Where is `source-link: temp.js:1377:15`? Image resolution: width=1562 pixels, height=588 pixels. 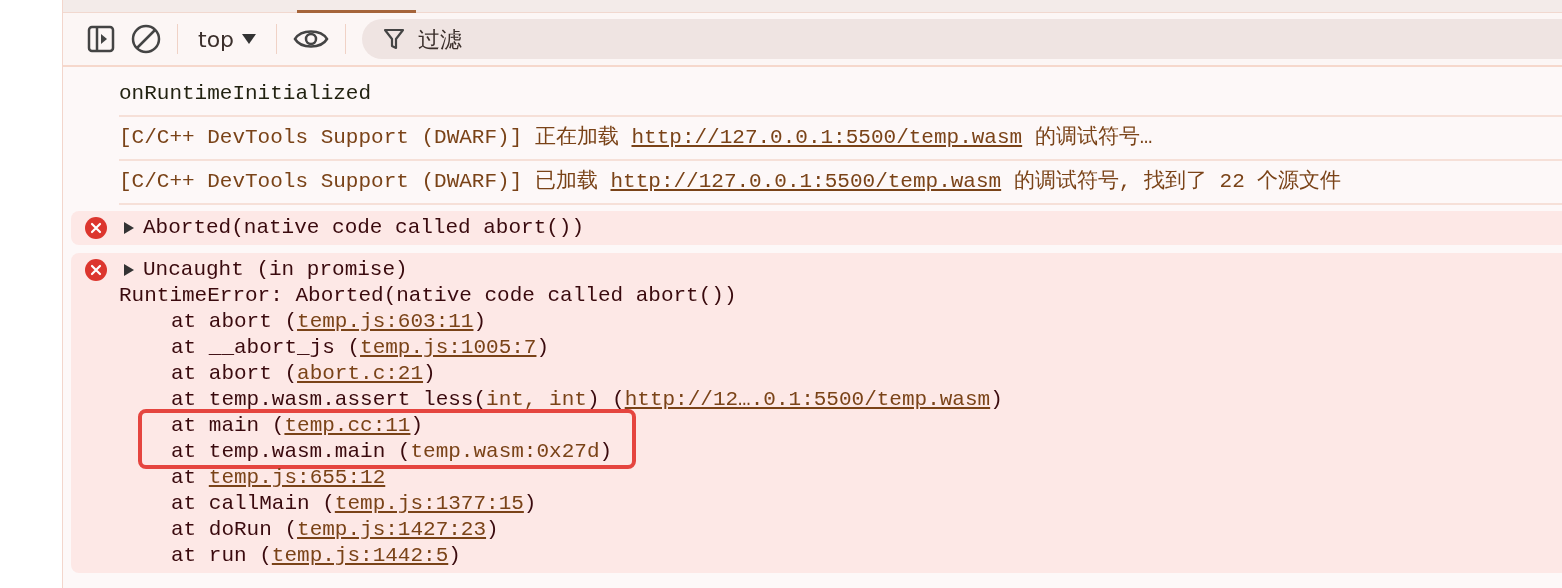 source-link: temp.js:1377:15 is located at coordinates (429, 503).